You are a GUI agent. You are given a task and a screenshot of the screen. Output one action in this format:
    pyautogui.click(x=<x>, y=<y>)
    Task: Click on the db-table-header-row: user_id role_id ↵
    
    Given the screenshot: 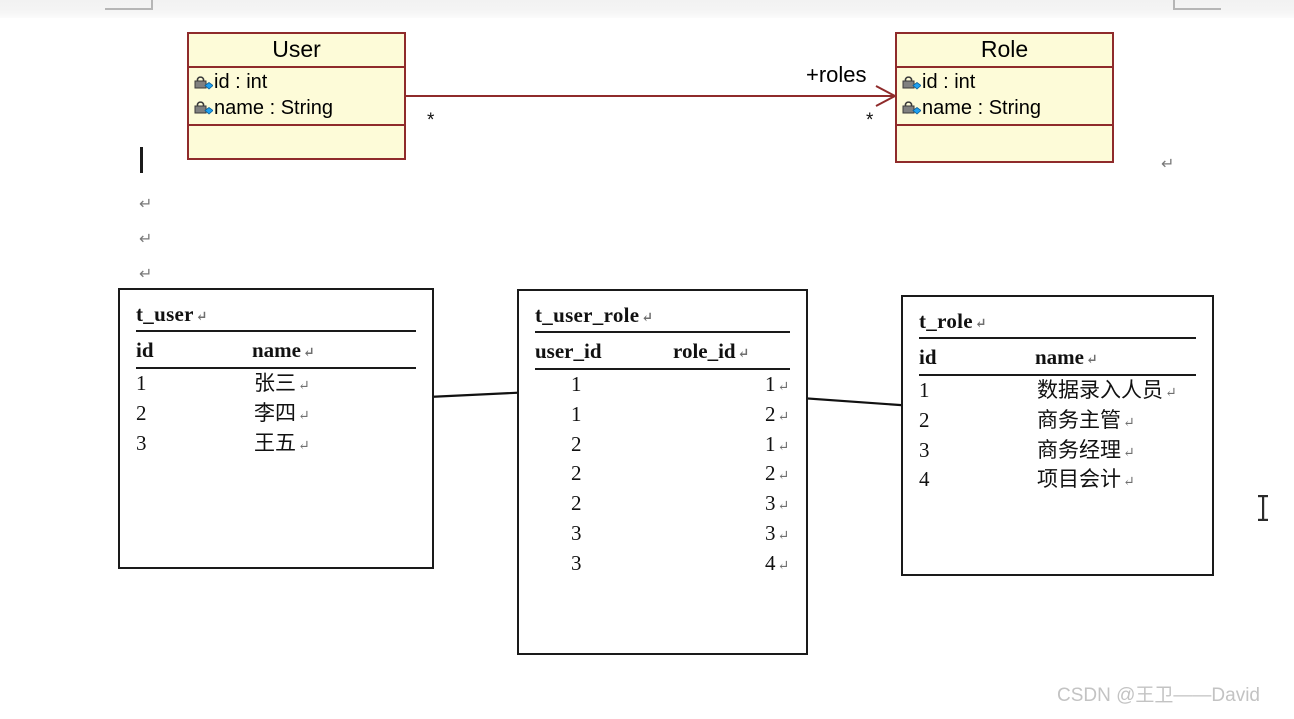 What is the action you would take?
    pyautogui.click(x=662, y=351)
    